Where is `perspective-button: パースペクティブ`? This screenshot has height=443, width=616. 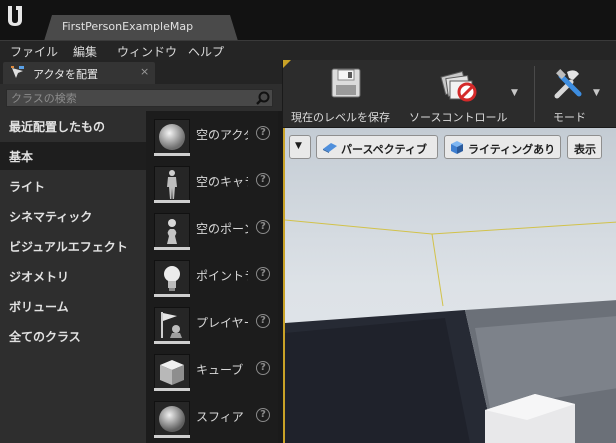
perspective-button: パースペクティブ is located at coordinates (377, 147).